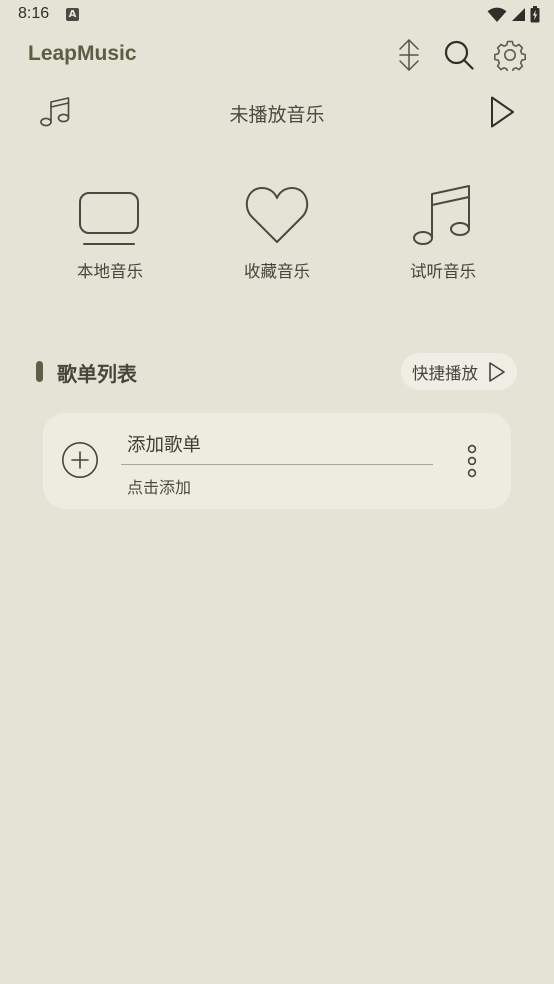  Describe the element at coordinates (277, 464) in the screenshot. I see `divider` at that location.